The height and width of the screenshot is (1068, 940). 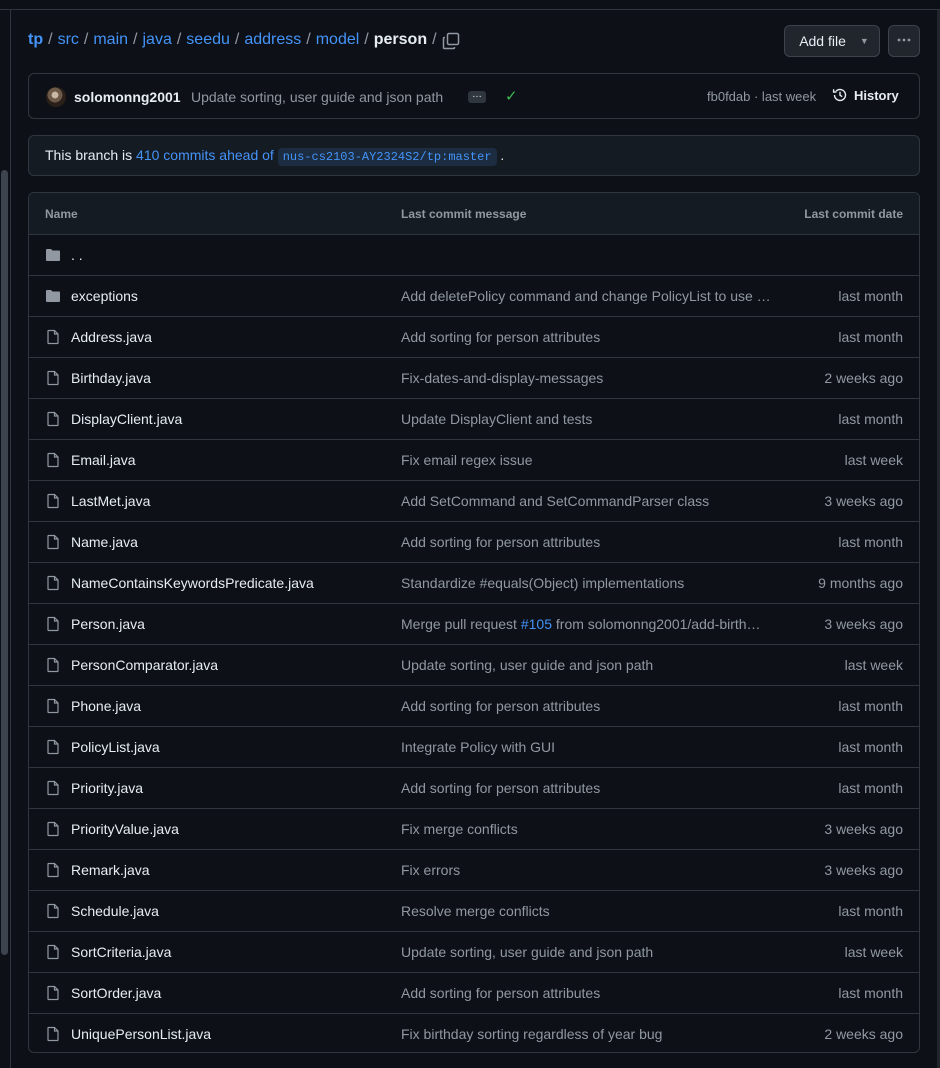 I want to click on file-name-link: Phone.java, so click(x=106, y=706).